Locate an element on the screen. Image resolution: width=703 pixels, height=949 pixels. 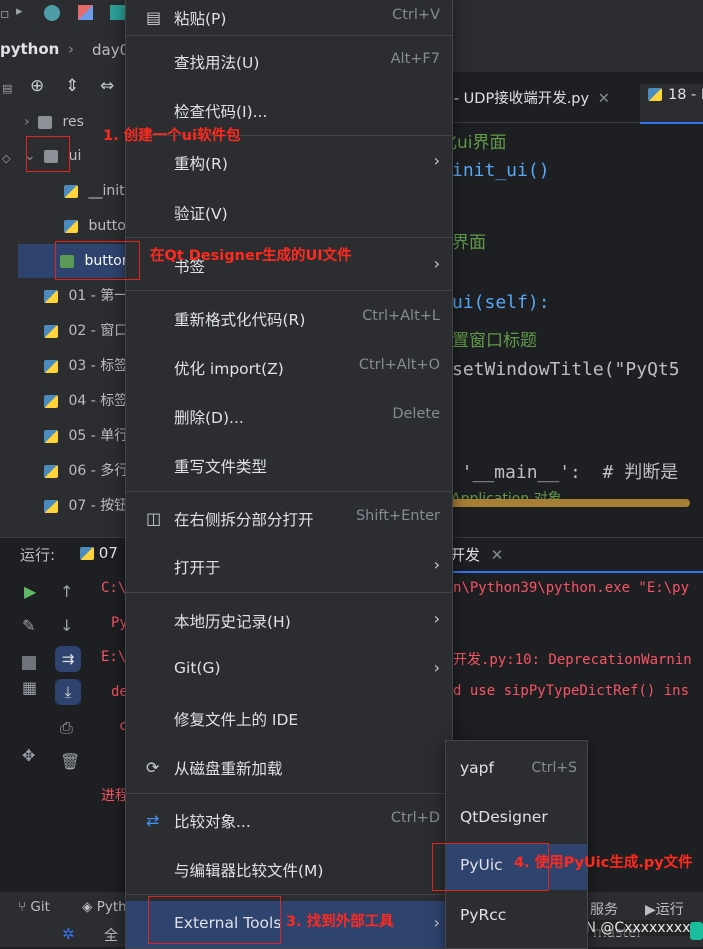
menu-item-compare-with: ⇄ 比较对象... Ctrl+D is located at coordinates (289, 820).